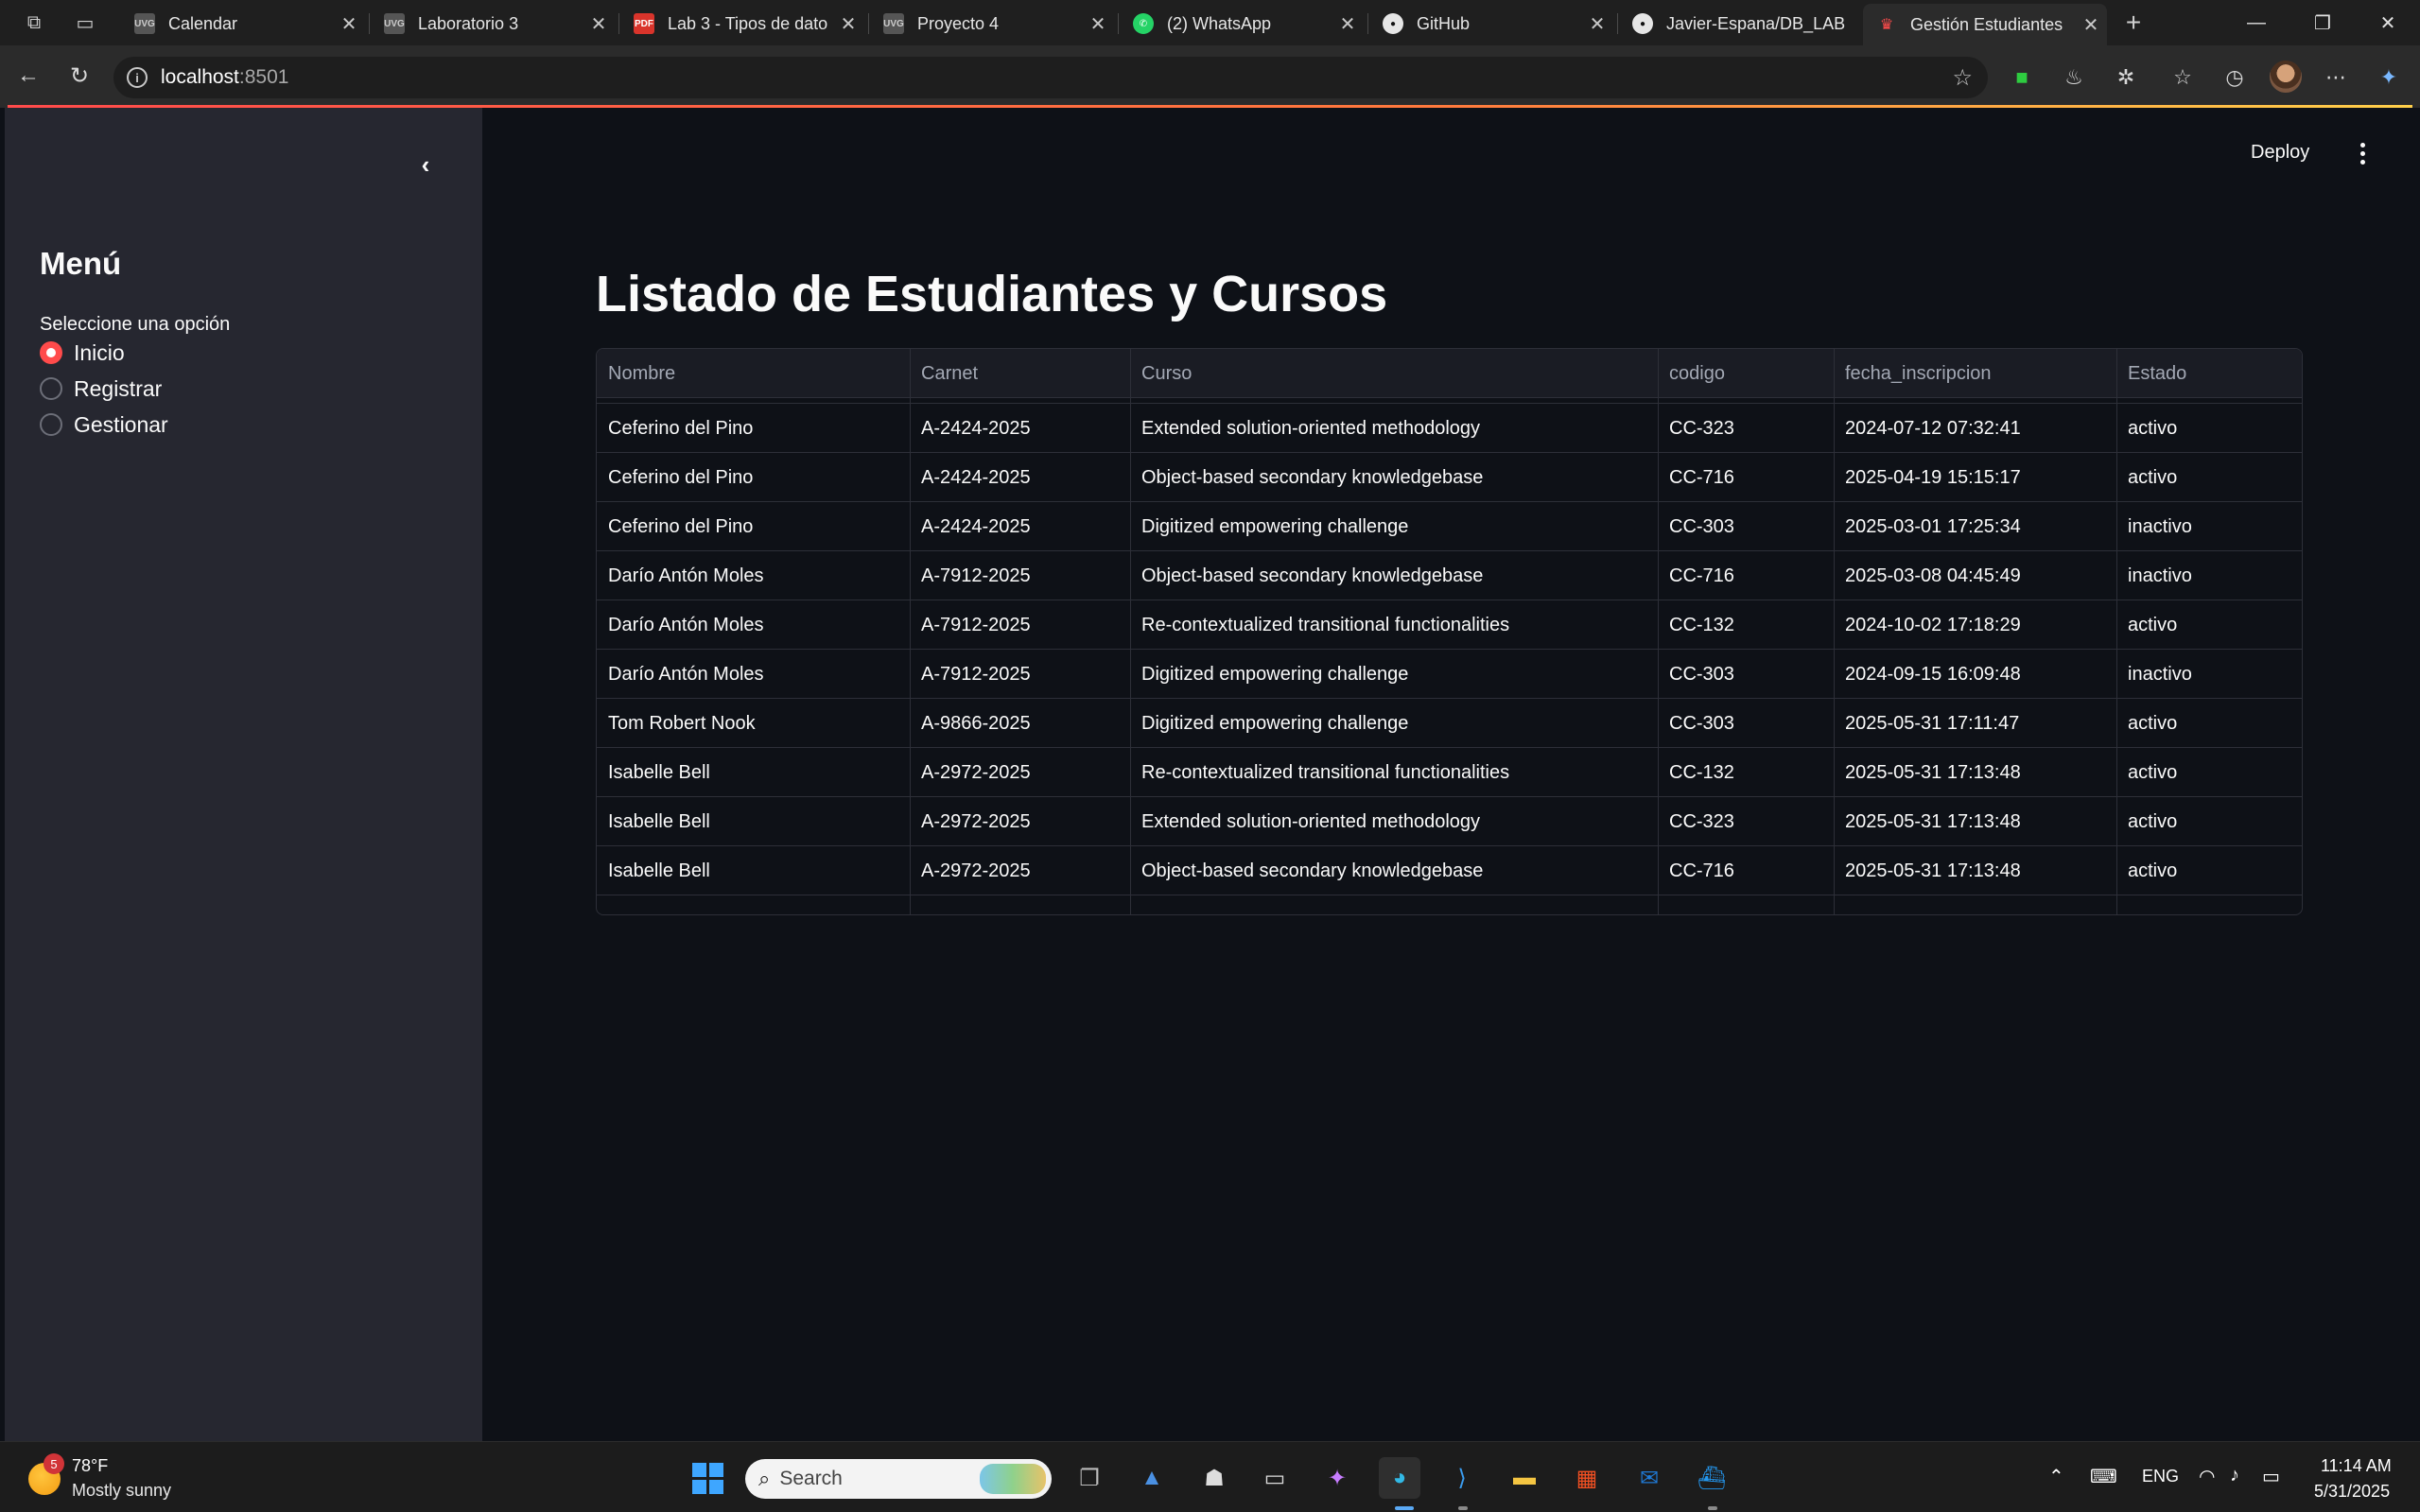  I want to click on start-windows-icon, so click(707, 1478).